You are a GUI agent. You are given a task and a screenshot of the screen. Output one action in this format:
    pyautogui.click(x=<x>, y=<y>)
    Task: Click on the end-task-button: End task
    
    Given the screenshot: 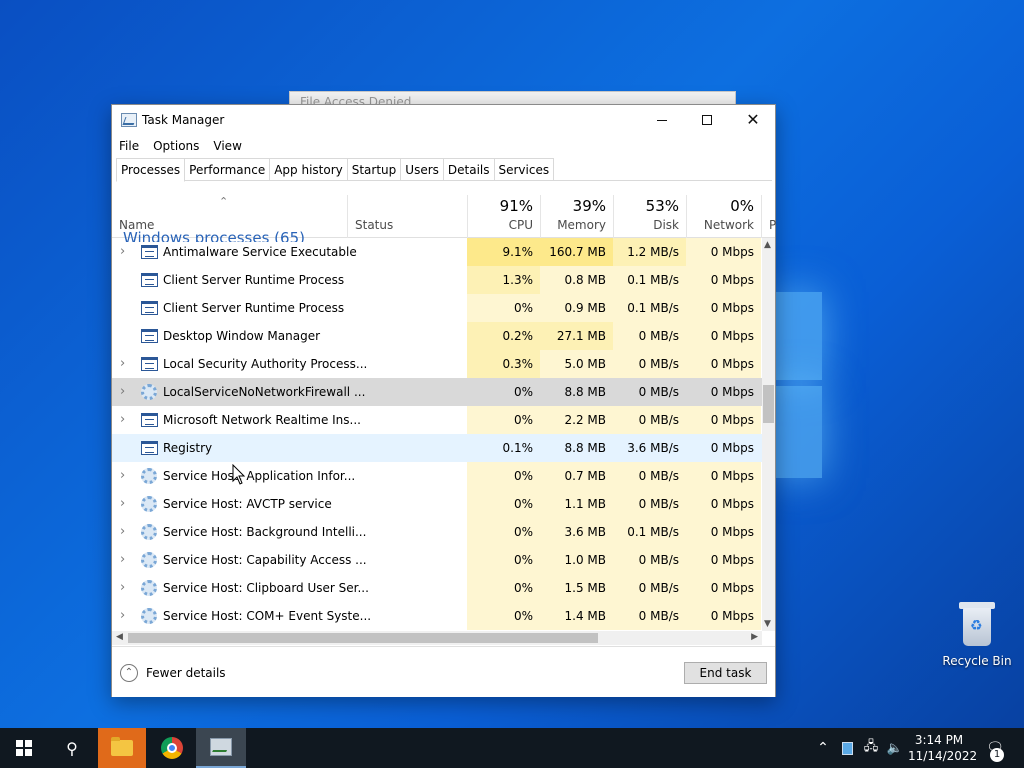 What is the action you would take?
    pyautogui.click(x=725, y=673)
    